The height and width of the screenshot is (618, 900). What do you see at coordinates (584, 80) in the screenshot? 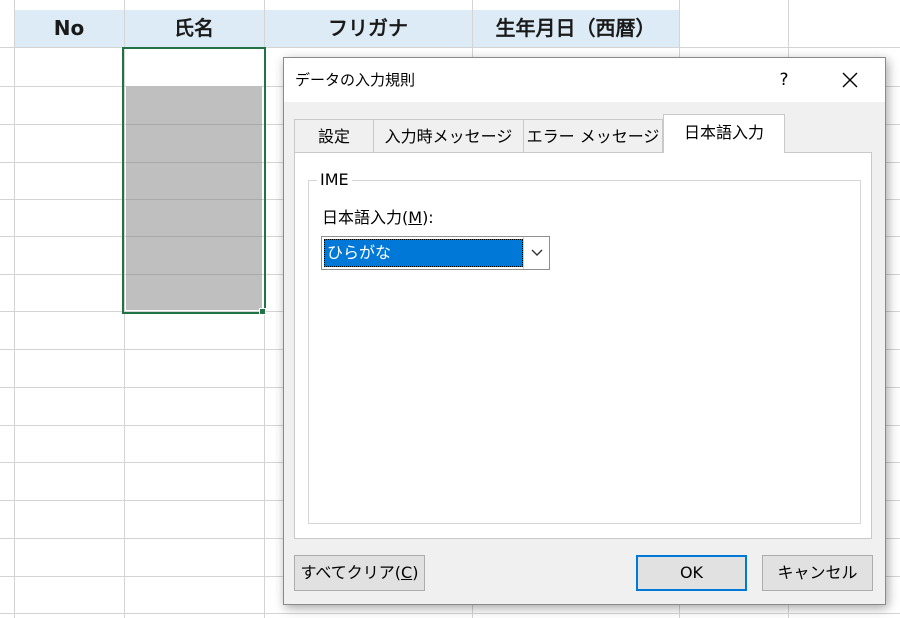
I see `dialog-titlebar: データの入力規則 ?` at bounding box center [584, 80].